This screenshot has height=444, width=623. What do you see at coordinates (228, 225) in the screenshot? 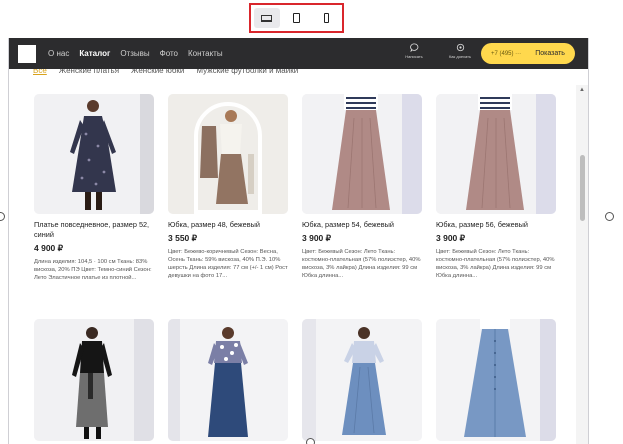
I see `product-name: Юбка, размер 48, бежевый` at bounding box center [228, 225].